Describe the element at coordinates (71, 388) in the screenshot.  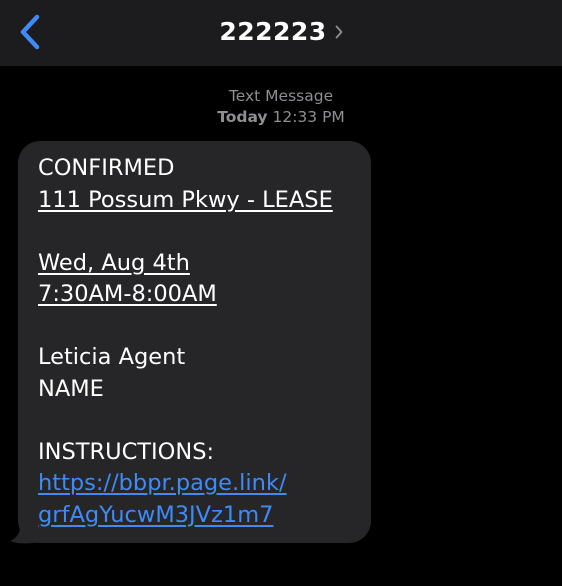
I see `message-agent-name: NAME` at that location.